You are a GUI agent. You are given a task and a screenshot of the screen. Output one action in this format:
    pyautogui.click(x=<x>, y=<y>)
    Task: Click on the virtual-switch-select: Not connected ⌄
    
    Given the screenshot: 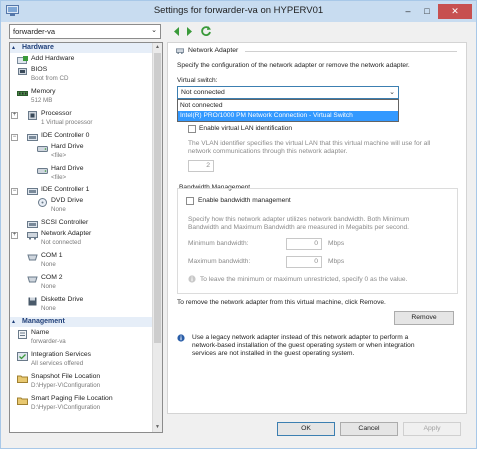 What is the action you would take?
    pyautogui.click(x=288, y=92)
    